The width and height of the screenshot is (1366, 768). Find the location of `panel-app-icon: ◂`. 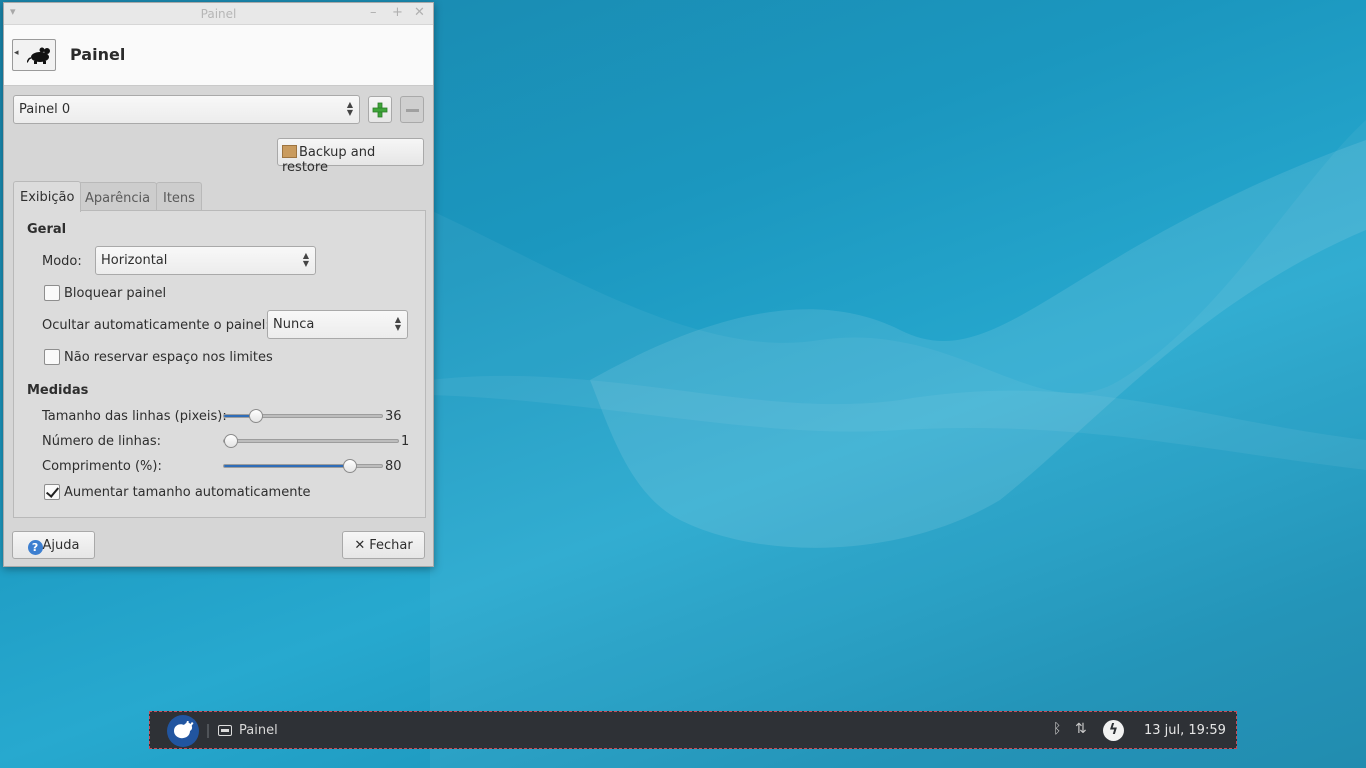

panel-app-icon: ◂ is located at coordinates (34, 55).